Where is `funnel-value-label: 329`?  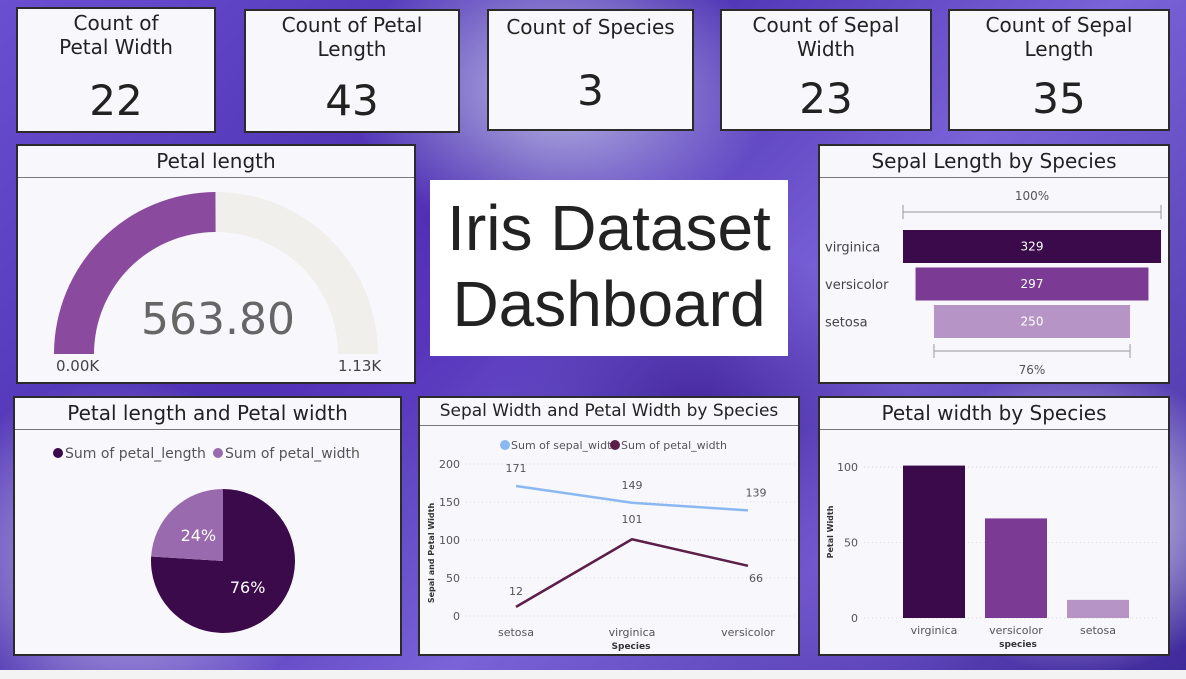
funnel-value-label: 329 is located at coordinates (1032, 247).